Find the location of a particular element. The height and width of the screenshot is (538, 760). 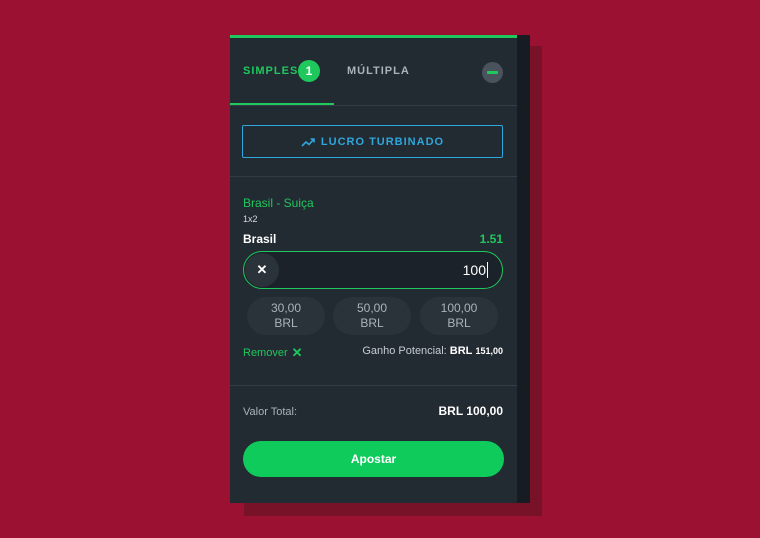

quick-stake-amount: 50,00 is located at coordinates (372, 308).